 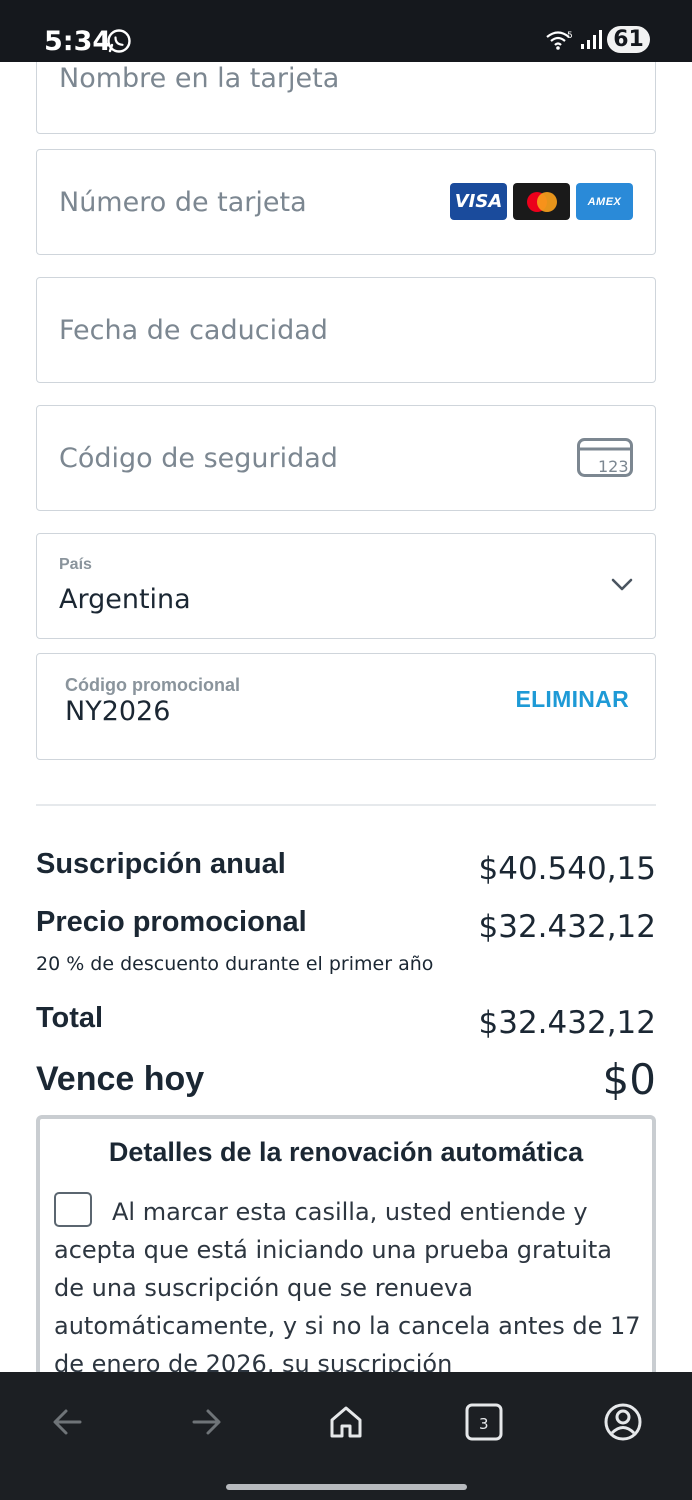 I want to click on svg-text: 5, so click(x=570, y=36).